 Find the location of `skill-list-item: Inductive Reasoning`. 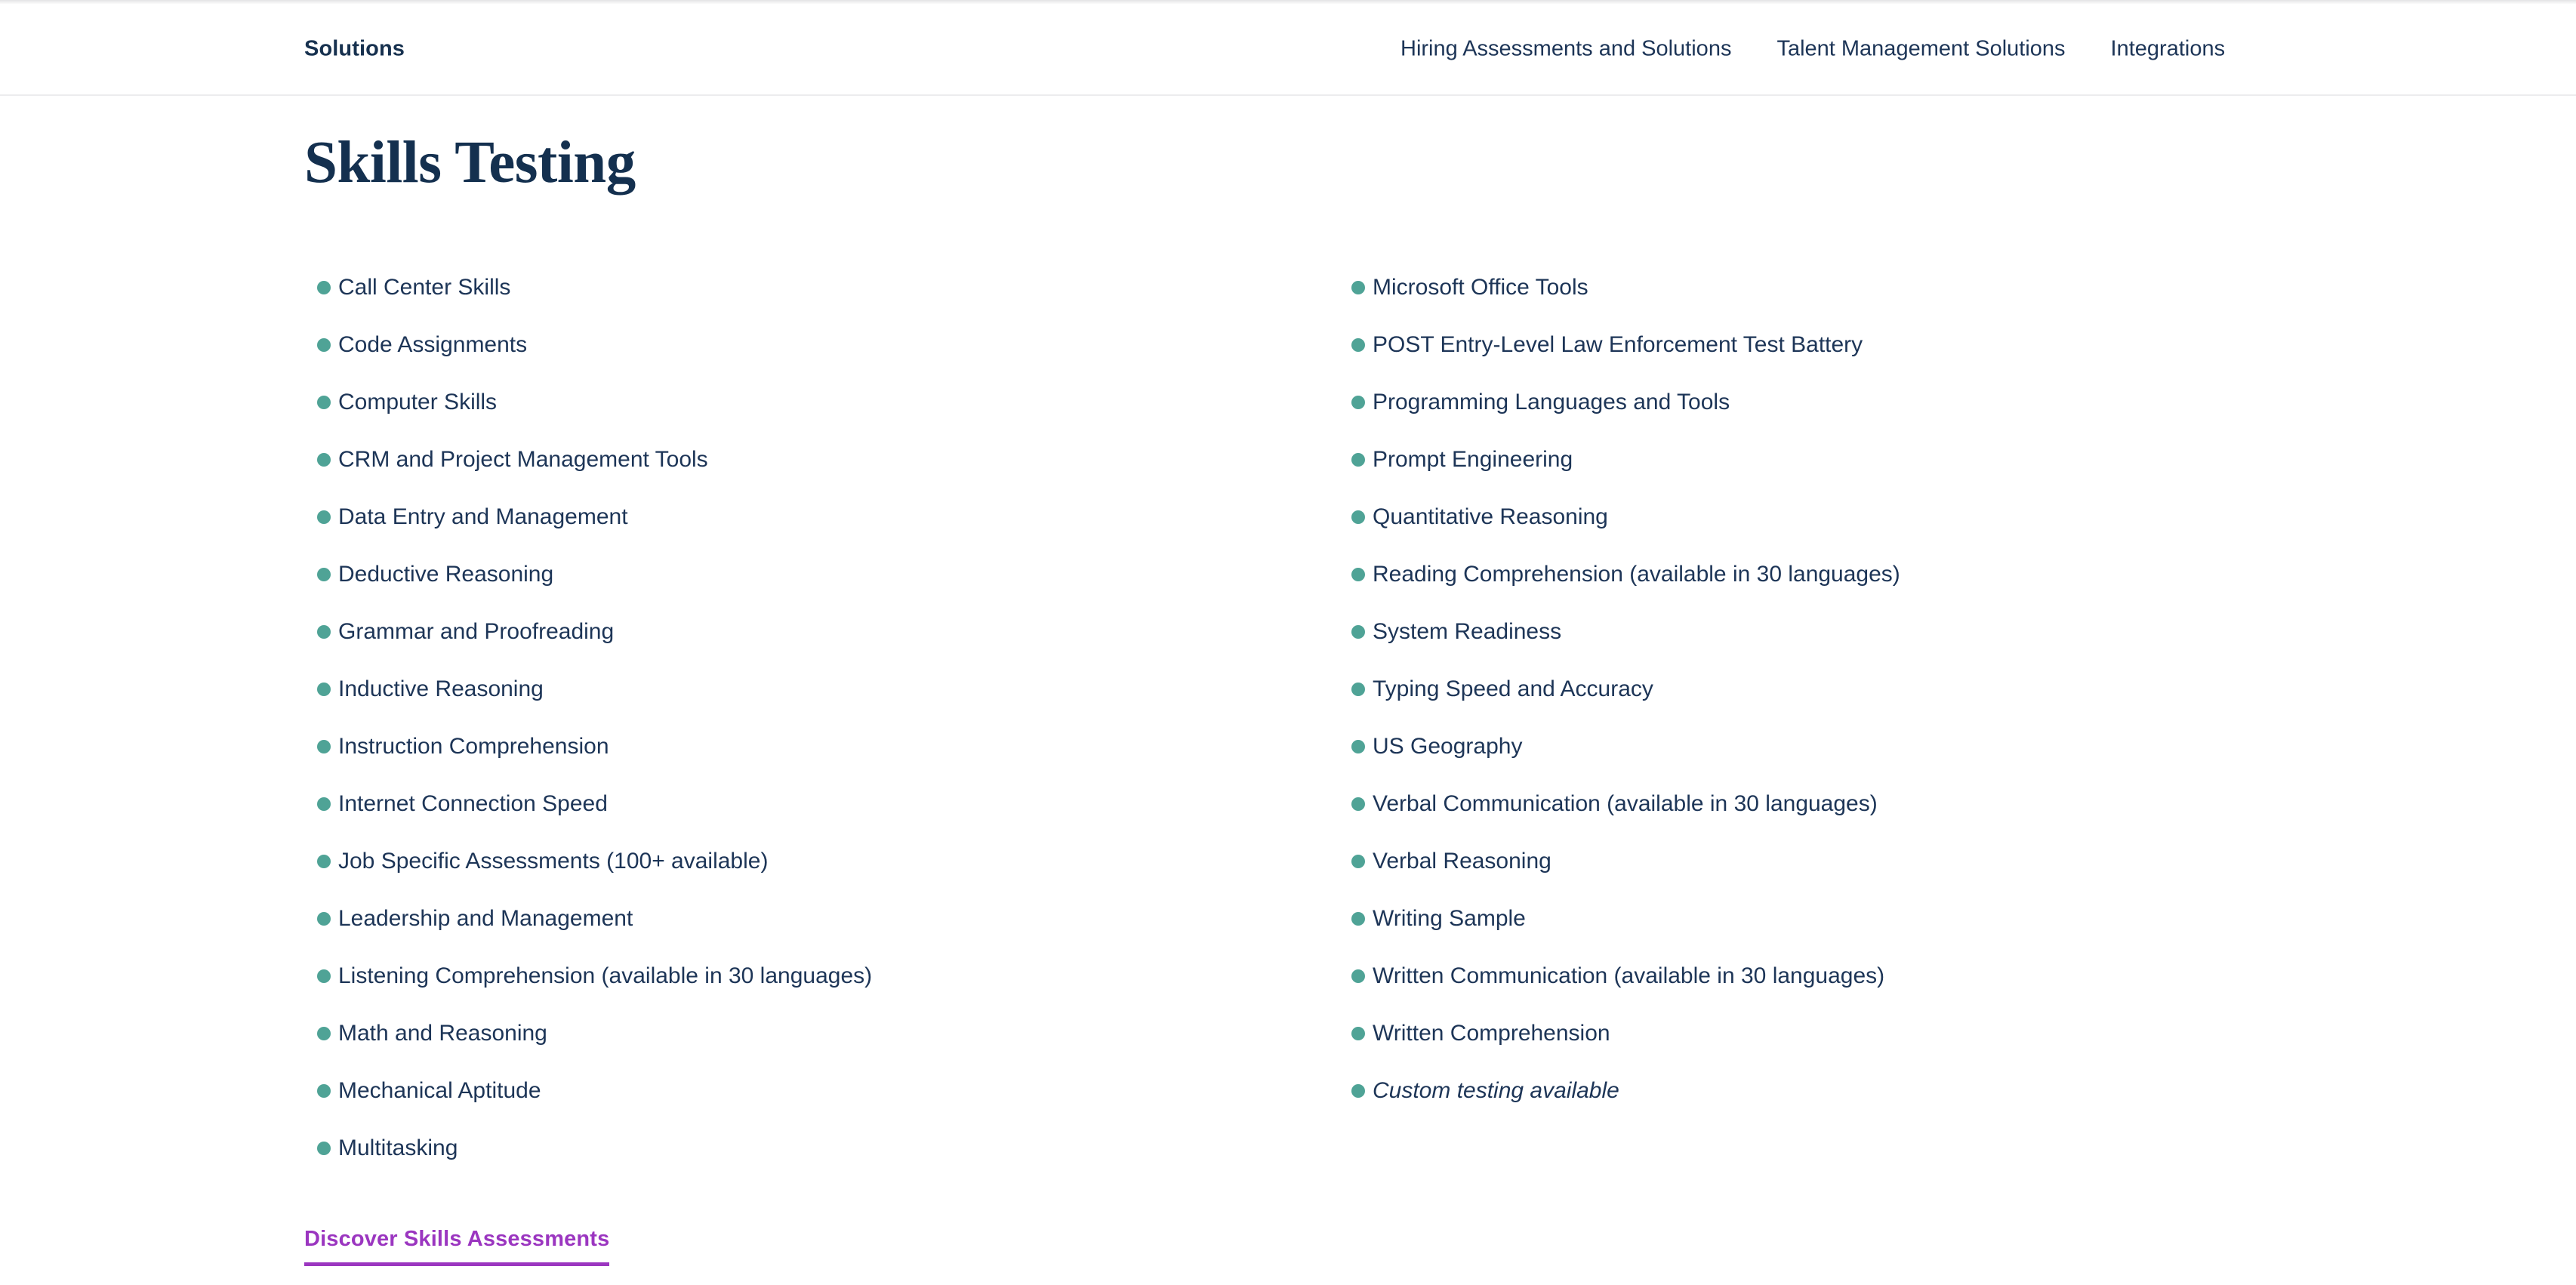

skill-list-item: Inductive Reasoning is located at coordinates (826, 704).